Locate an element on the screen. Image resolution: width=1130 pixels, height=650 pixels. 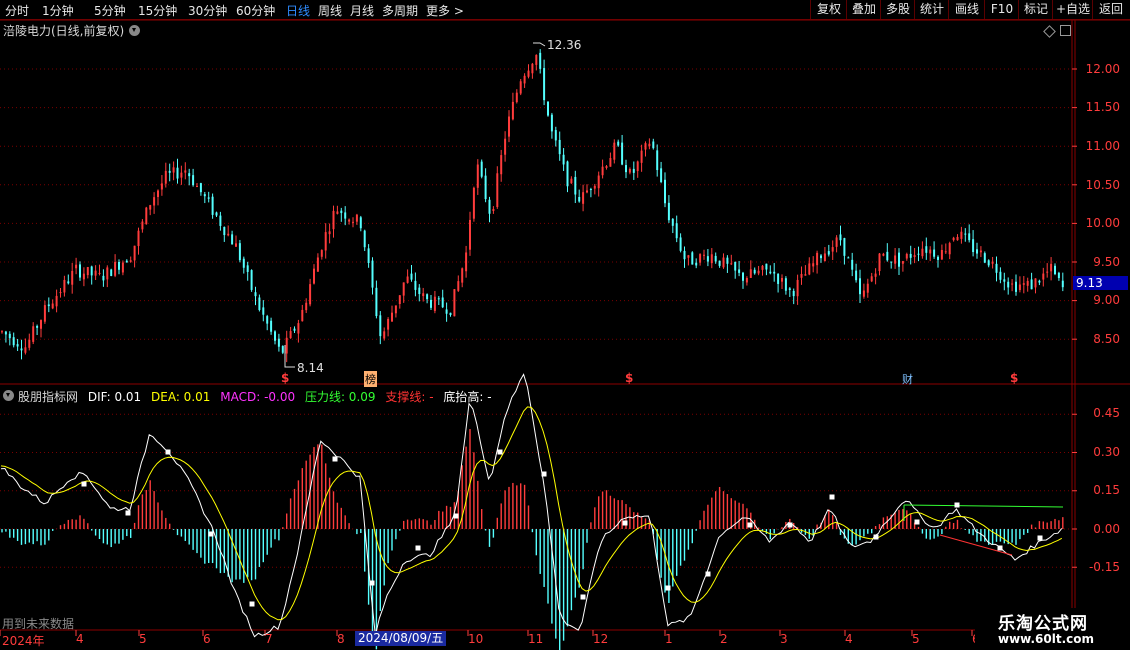
indicator-name: 股朋指标网 is located at coordinates (48, 397).